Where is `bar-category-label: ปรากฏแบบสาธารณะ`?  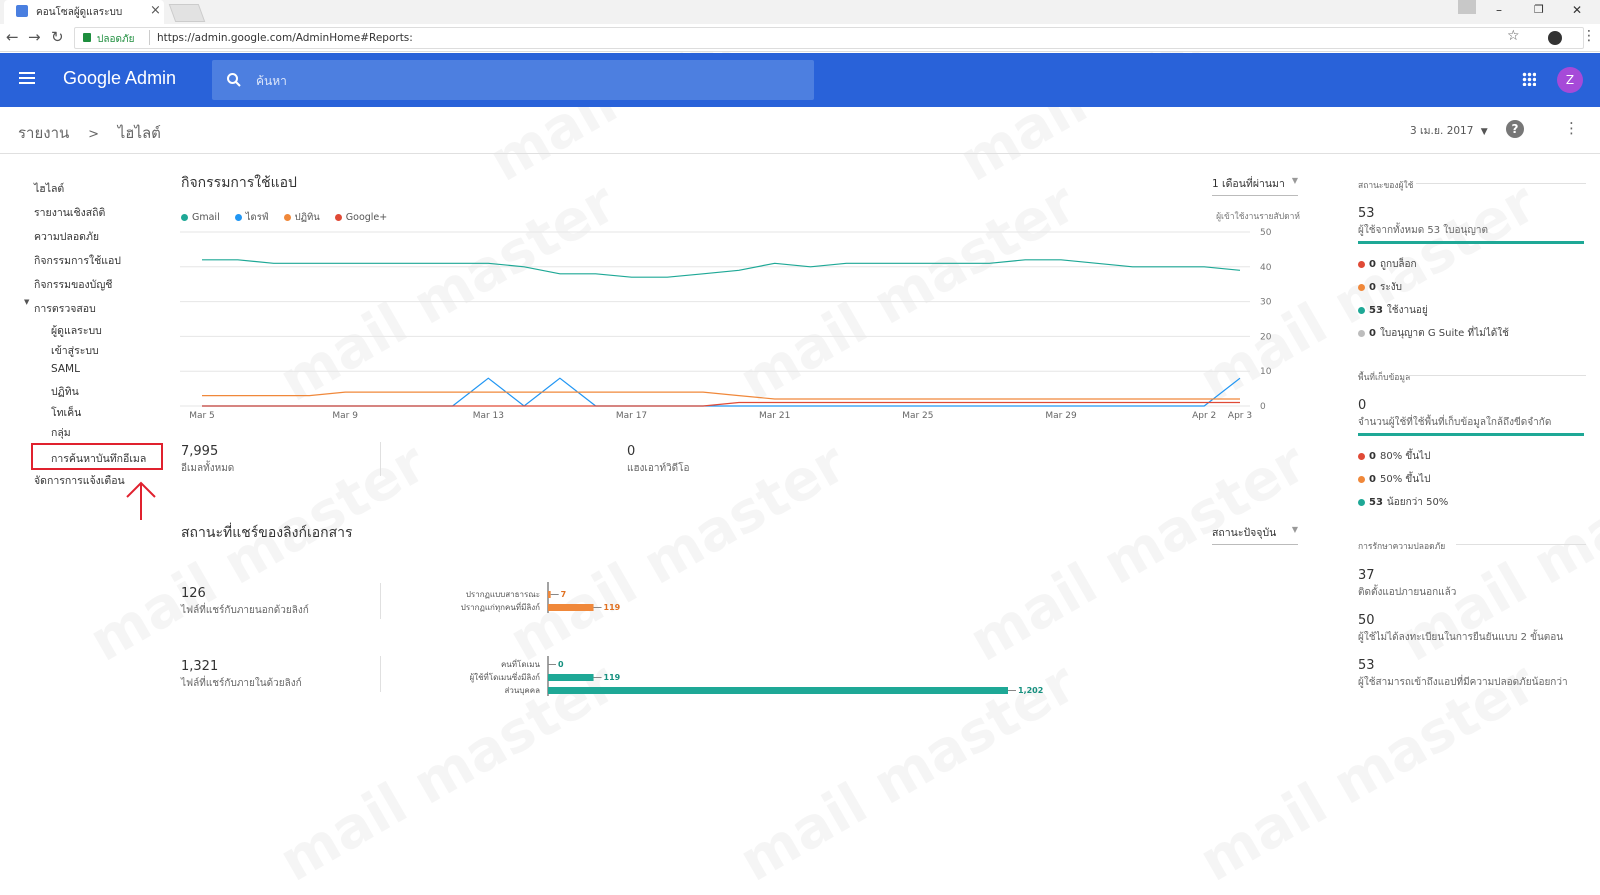
bar-category-label: ปรากฏแบบสาธารณะ is located at coordinates (503, 594).